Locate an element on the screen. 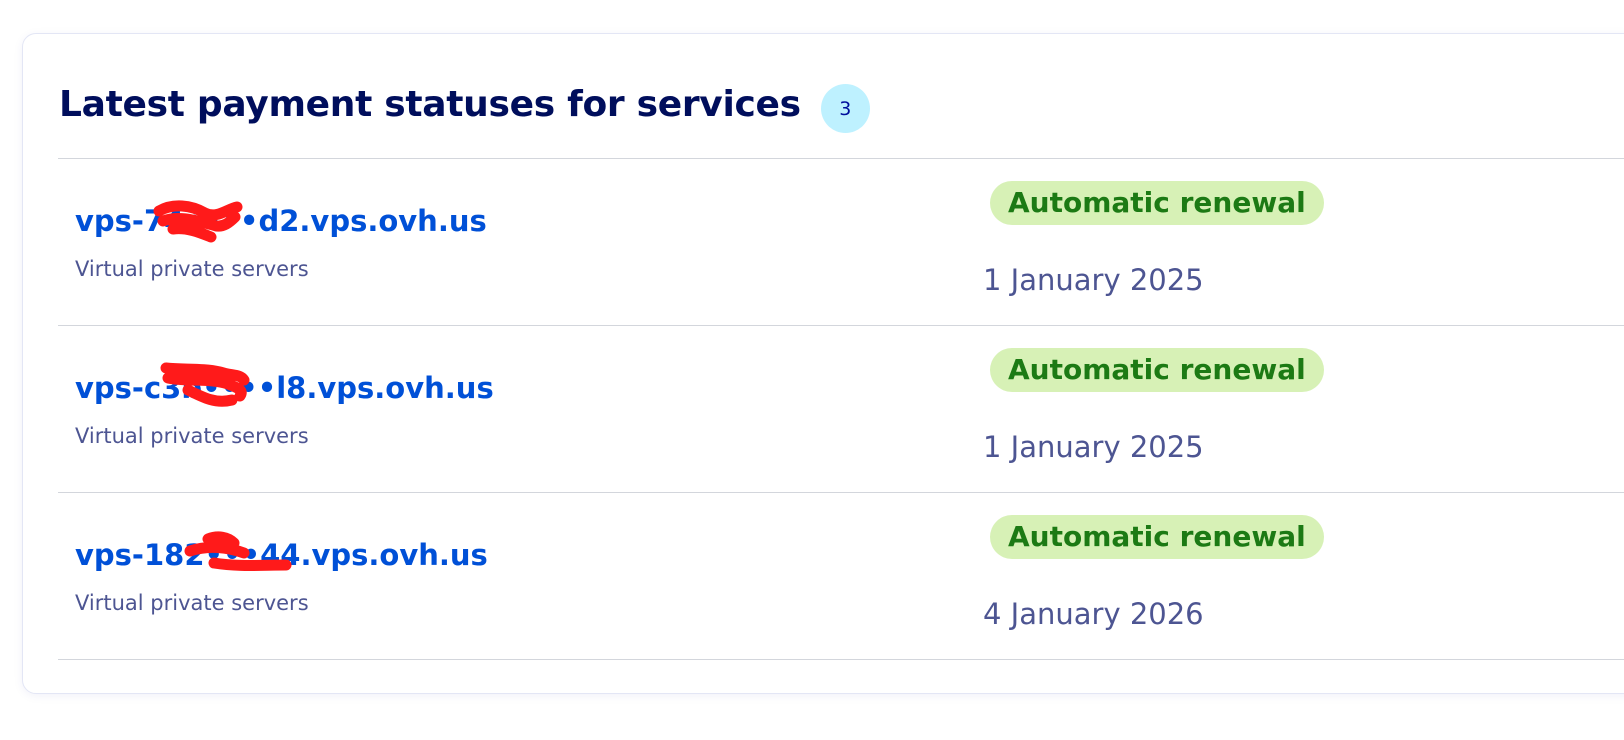 The image size is (1624, 740). service-name-link: vps-182•••44.vps.ovh.us is located at coordinates (281, 555).